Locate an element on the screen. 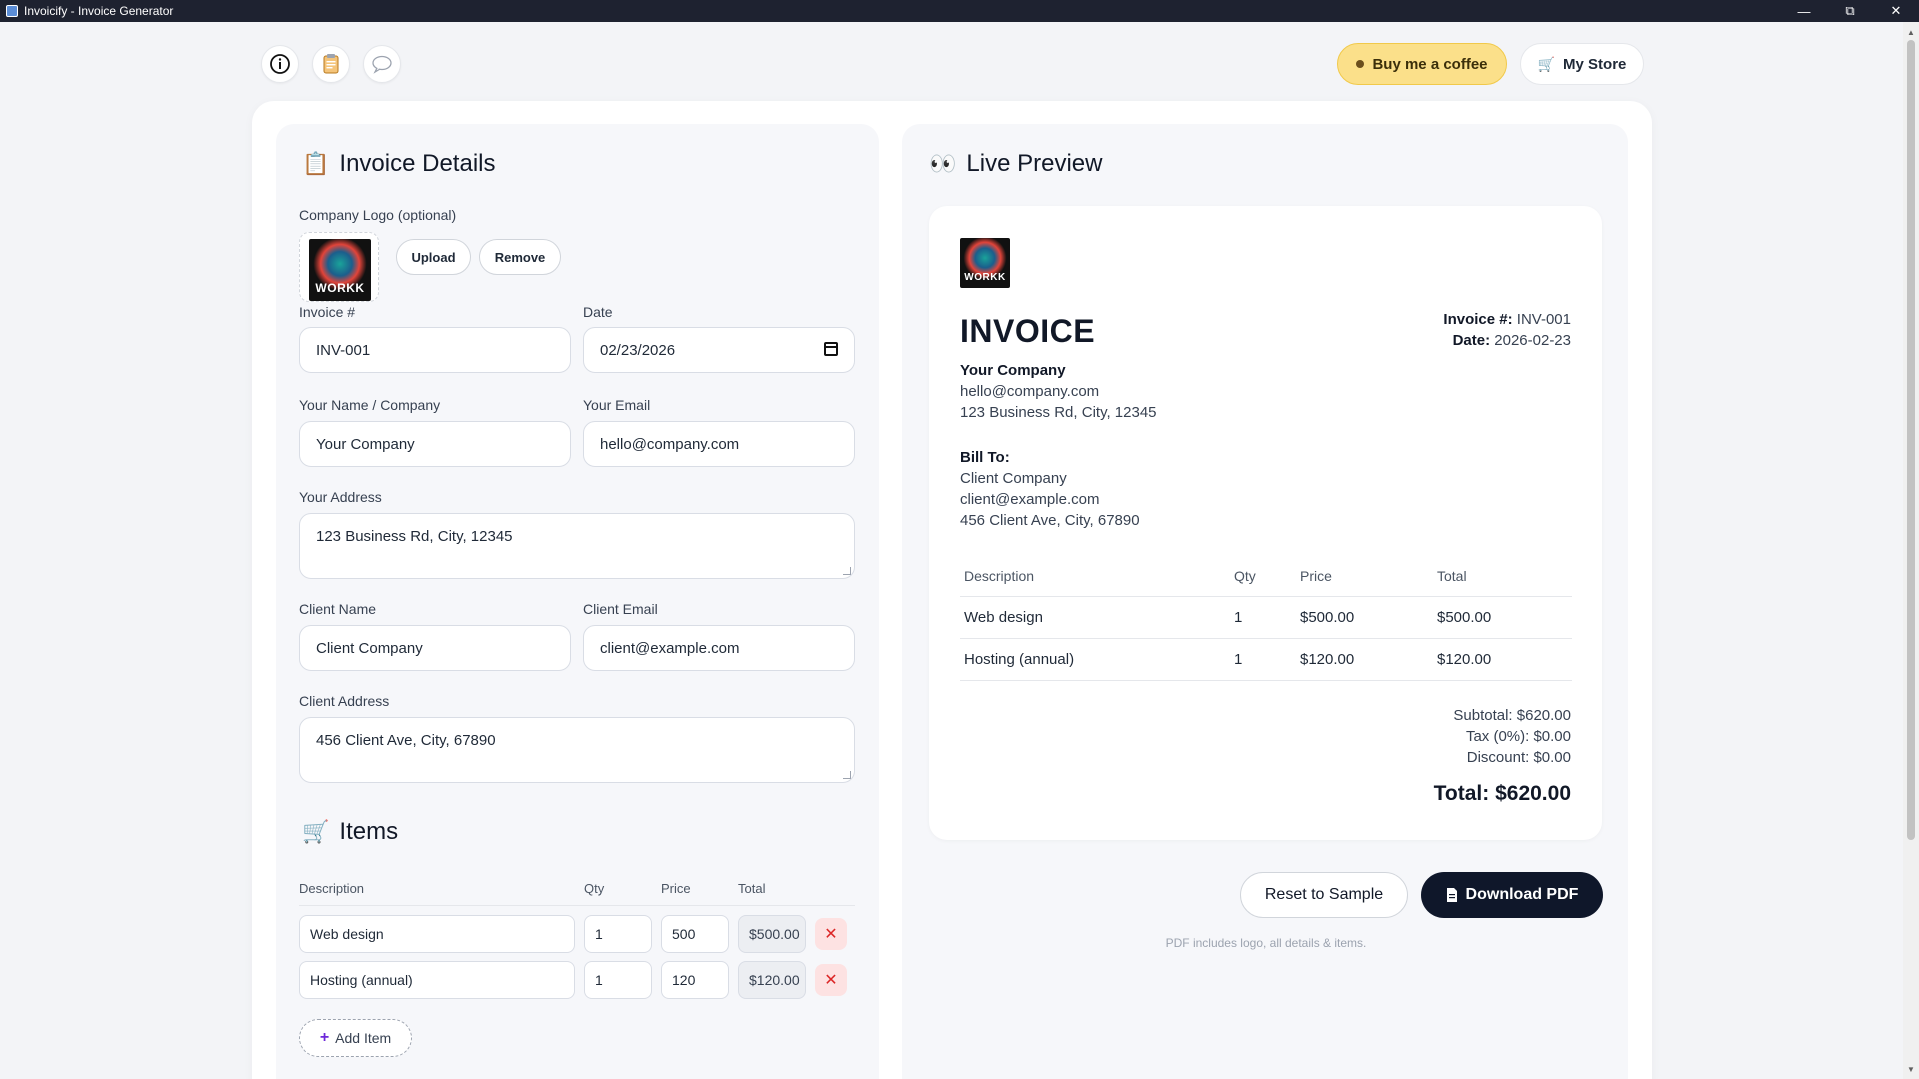 This screenshot has width=1919, height=1079. close-button: ✕ is located at coordinates (1896, 11).